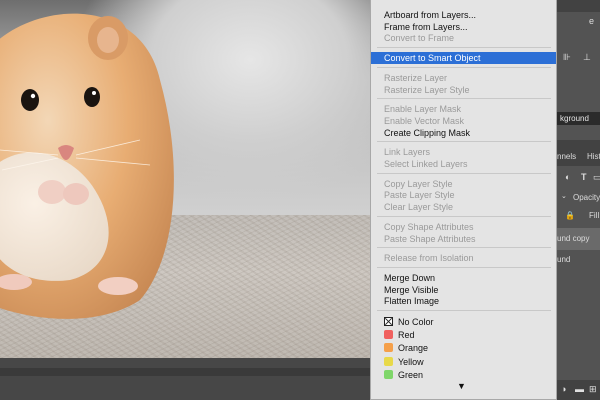  Describe the element at coordinates (463, 227) in the screenshot. I see `menu-item-copy-shape-attributes: Copy Shape Attributes` at that location.